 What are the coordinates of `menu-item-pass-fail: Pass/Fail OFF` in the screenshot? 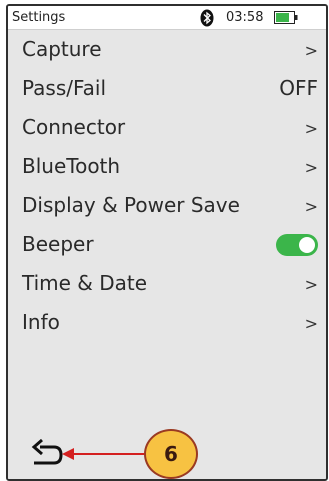 It's located at (167, 88).